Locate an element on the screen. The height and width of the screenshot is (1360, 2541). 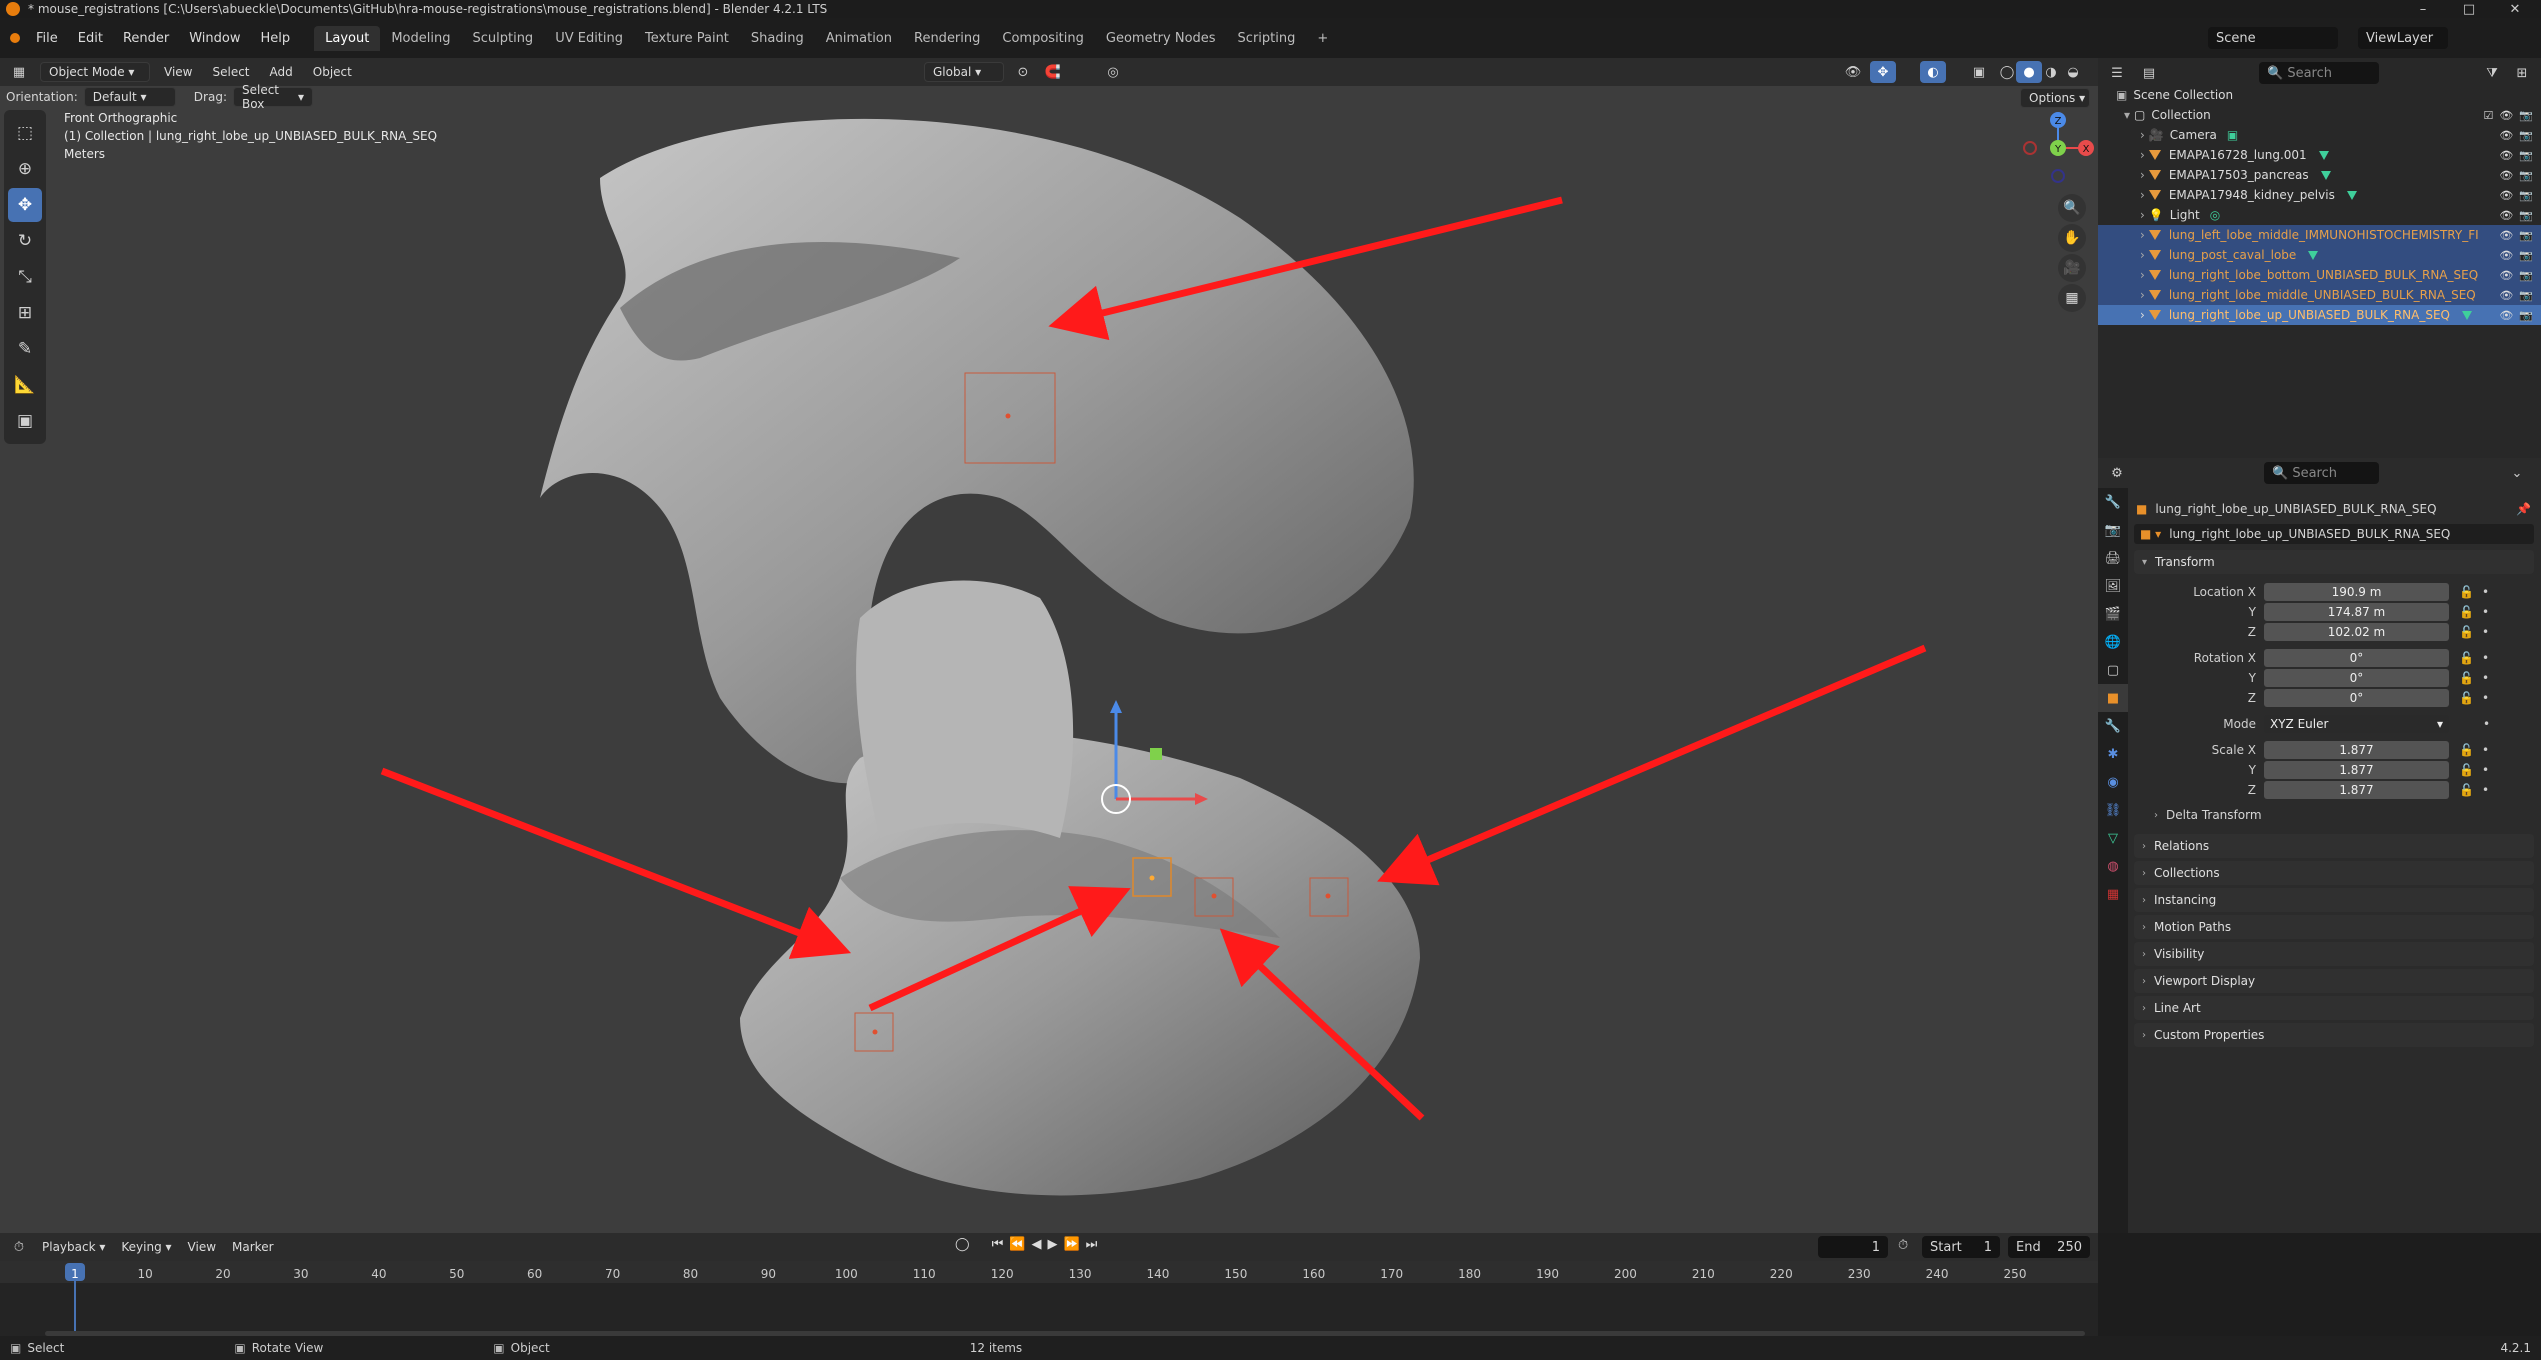
scale-x-field: 1.877 is located at coordinates (2356, 750).